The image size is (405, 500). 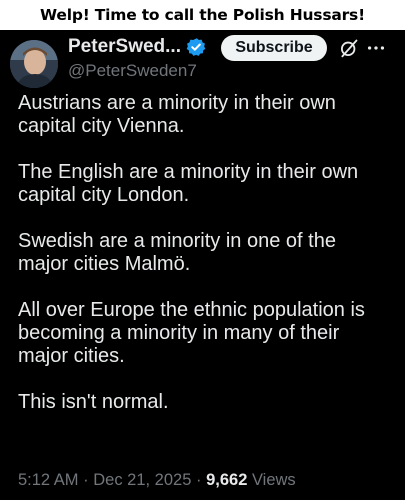 I want to click on post-date: Dec 21, 2025, so click(x=142, y=480).